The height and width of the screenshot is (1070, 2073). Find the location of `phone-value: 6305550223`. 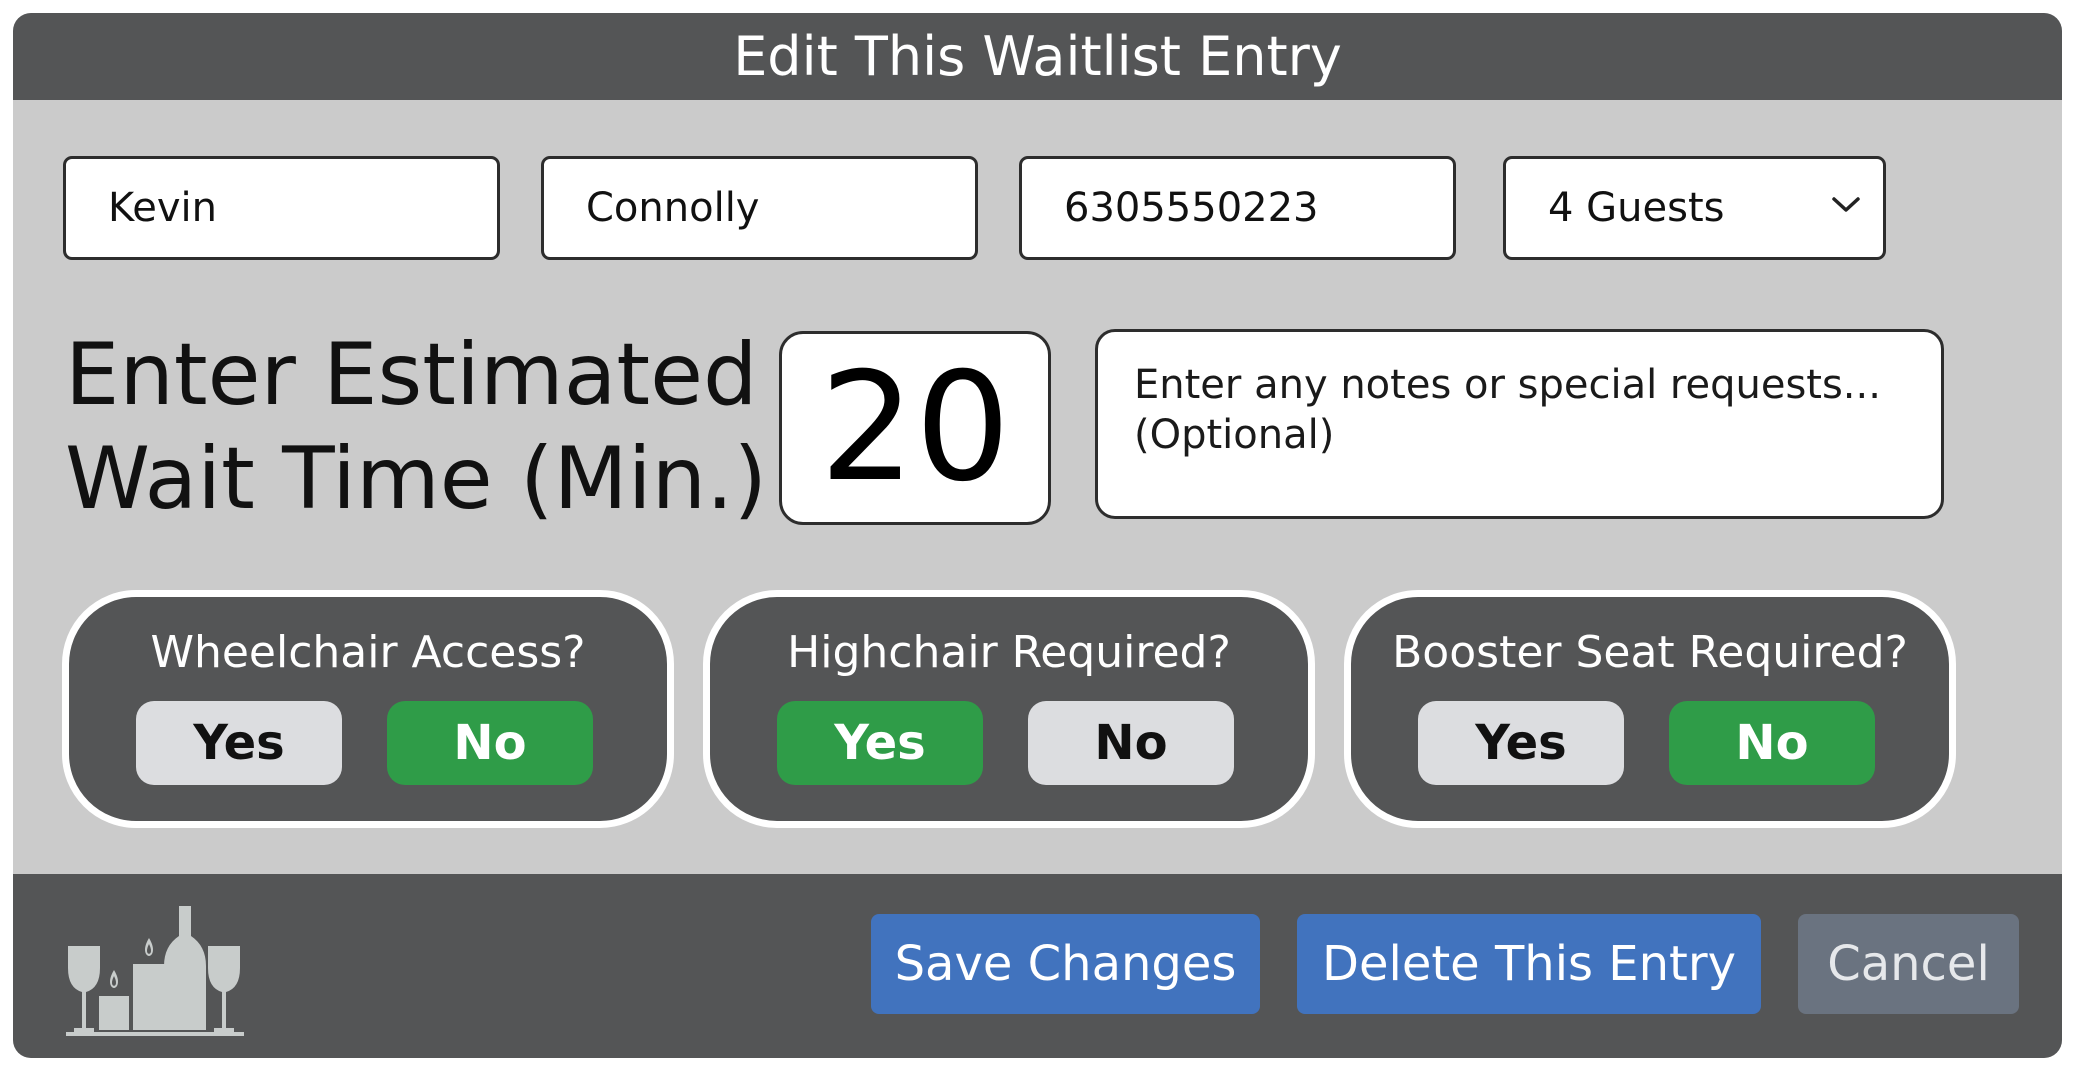

phone-value: 6305550223 is located at coordinates (1191, 208).